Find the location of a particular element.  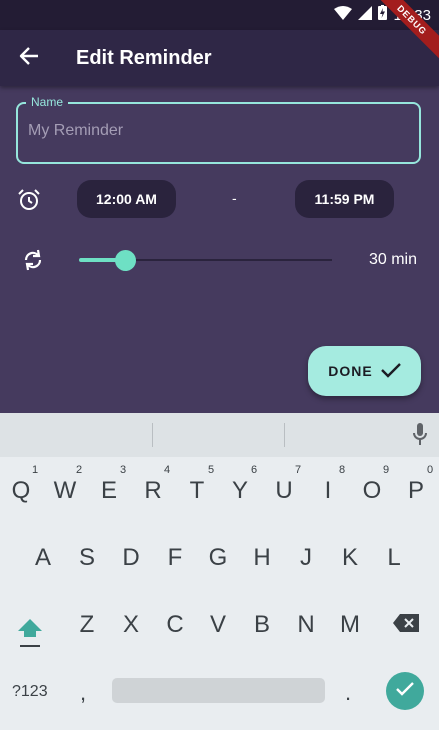

shift-key is located at coordinates (30, 635).